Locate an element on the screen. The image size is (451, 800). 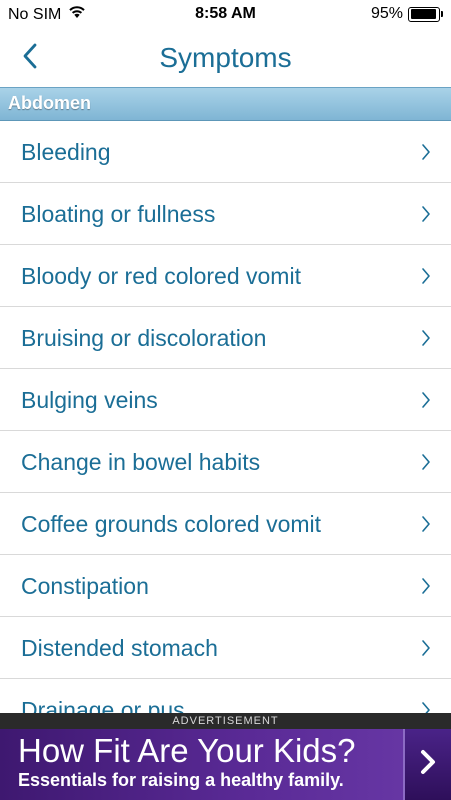
battery-tip is located at coordinates (442, 14).